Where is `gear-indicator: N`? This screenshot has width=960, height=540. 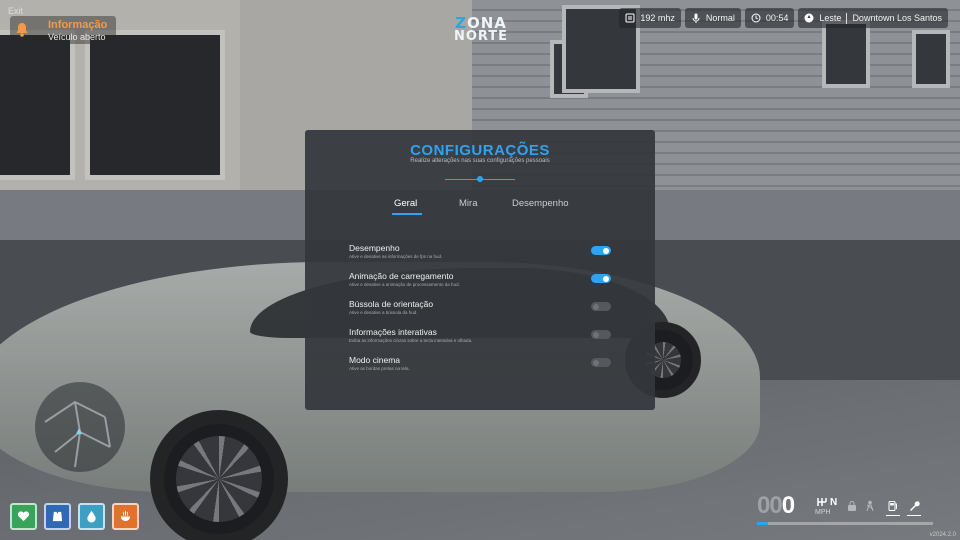
gear-indicator: N is located at coordinates (834, 502).